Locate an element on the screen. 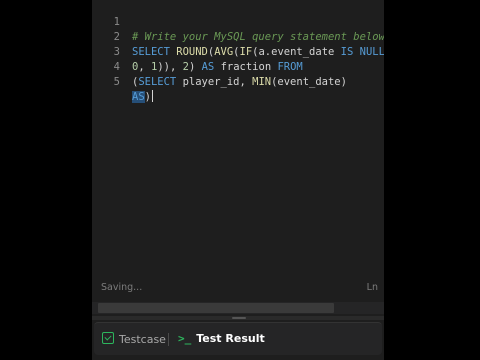 The width and height of the screenshot is (480, 360). resize-grip-icon is located at coordinates (239, 318).